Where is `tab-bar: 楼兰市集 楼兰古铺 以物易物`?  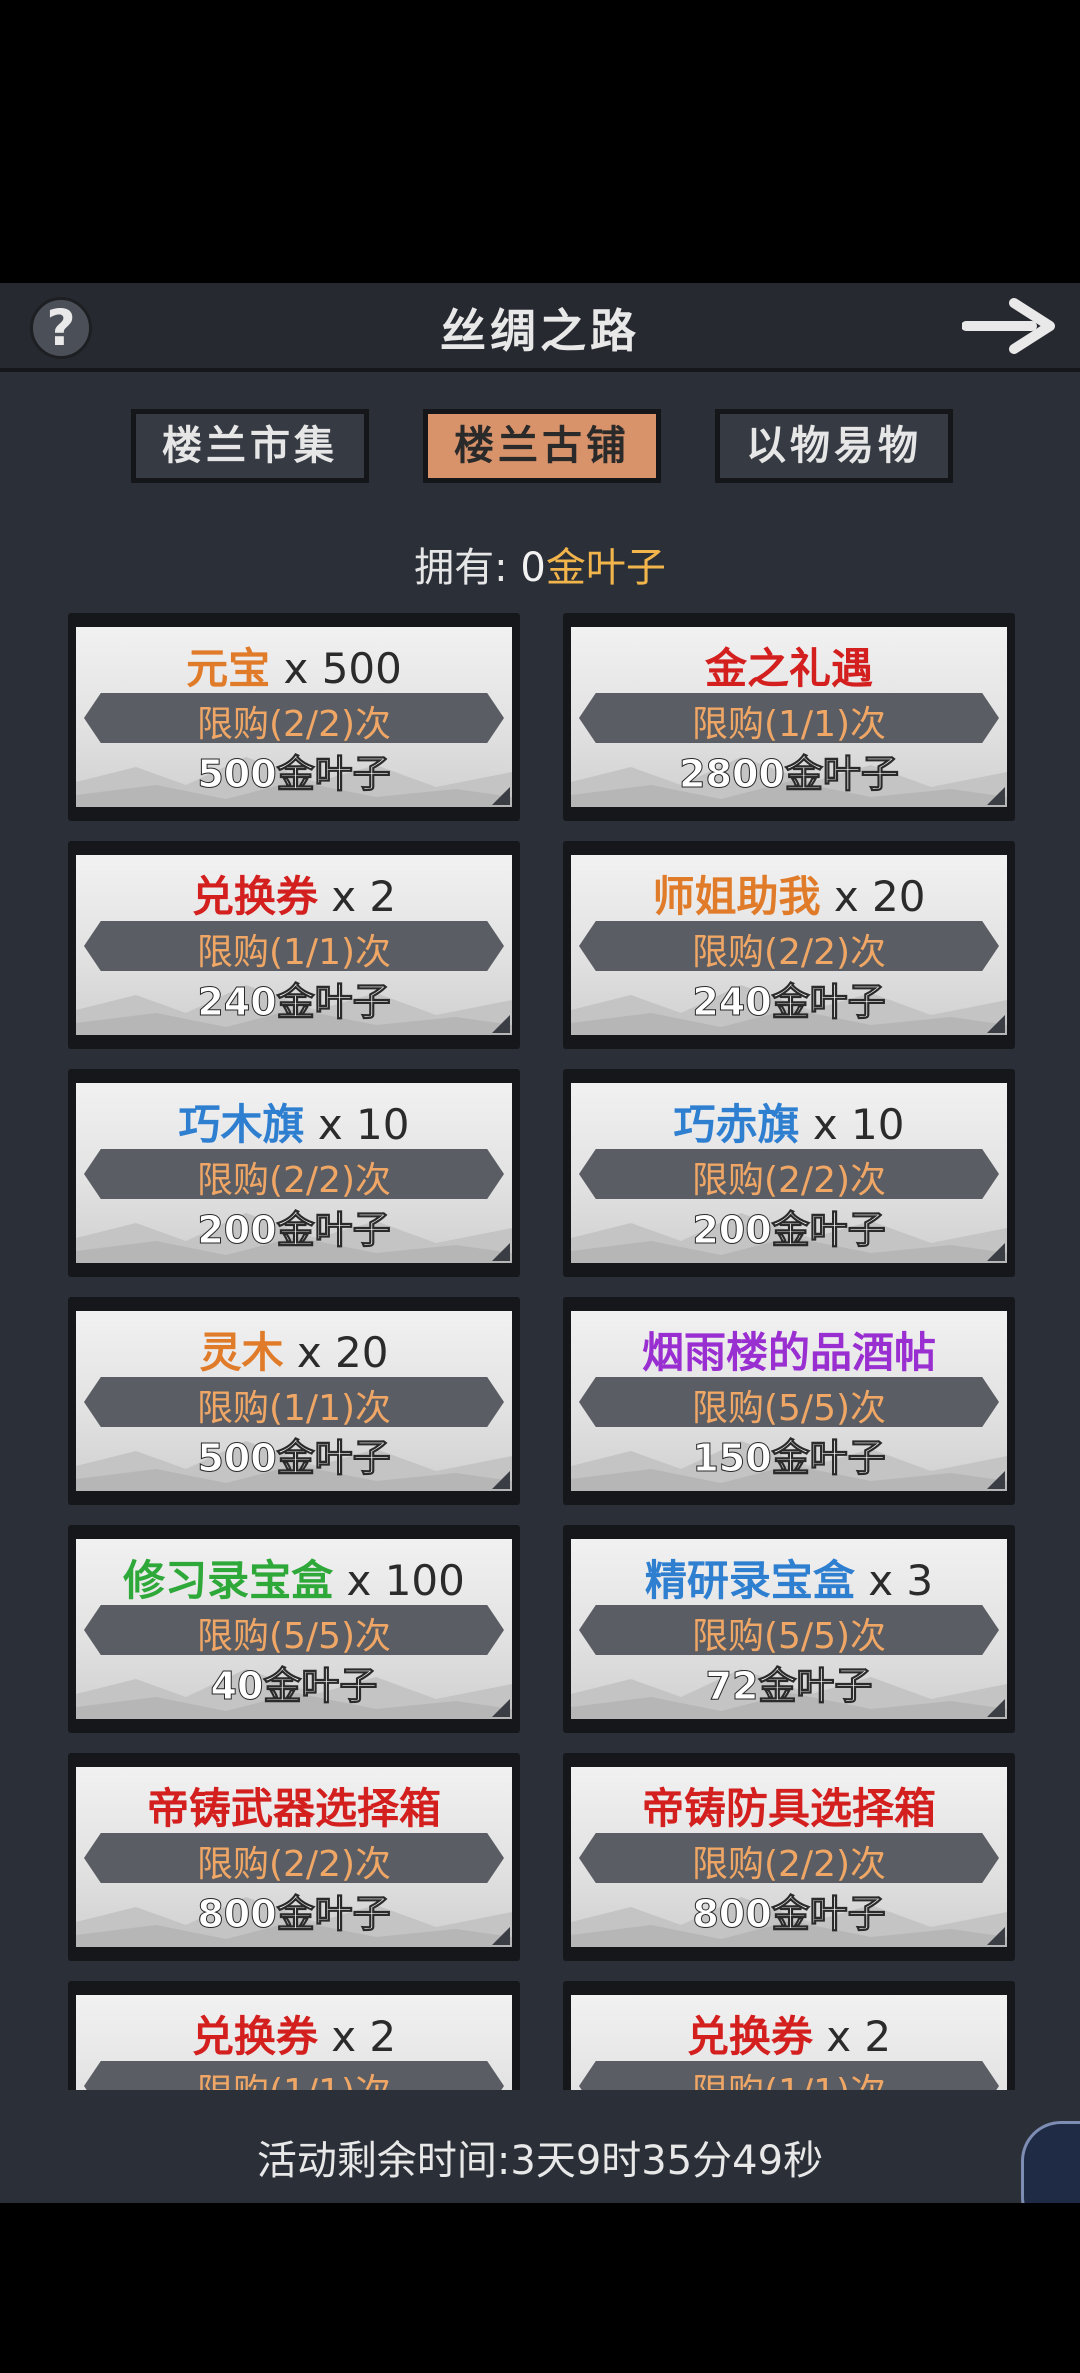 tab-bar: 楼兰市集 楼兰古铺 以物易物 is located at coordinates (540, 450).